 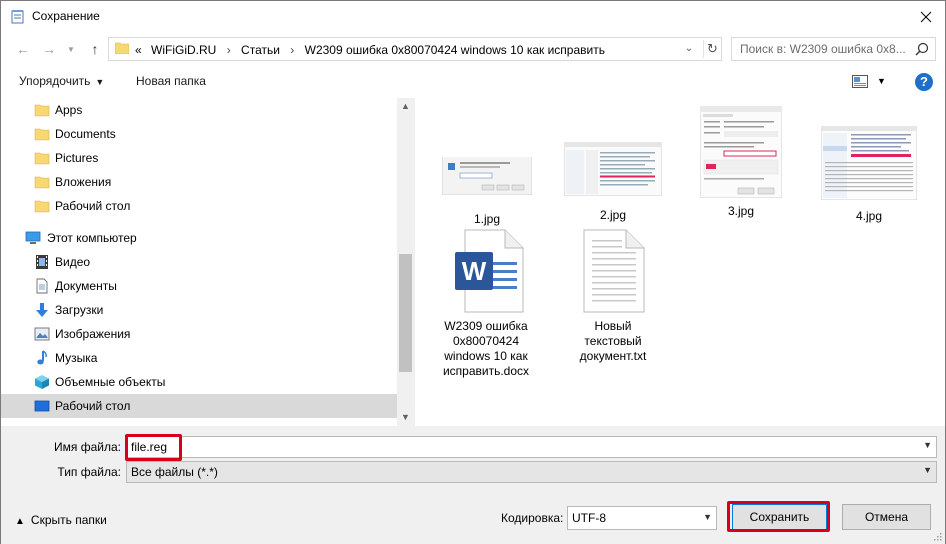 What do you see at coordinates (860, 81) in the screenshot?
I see `view-mode-icon` at bounding box center [860, 81].